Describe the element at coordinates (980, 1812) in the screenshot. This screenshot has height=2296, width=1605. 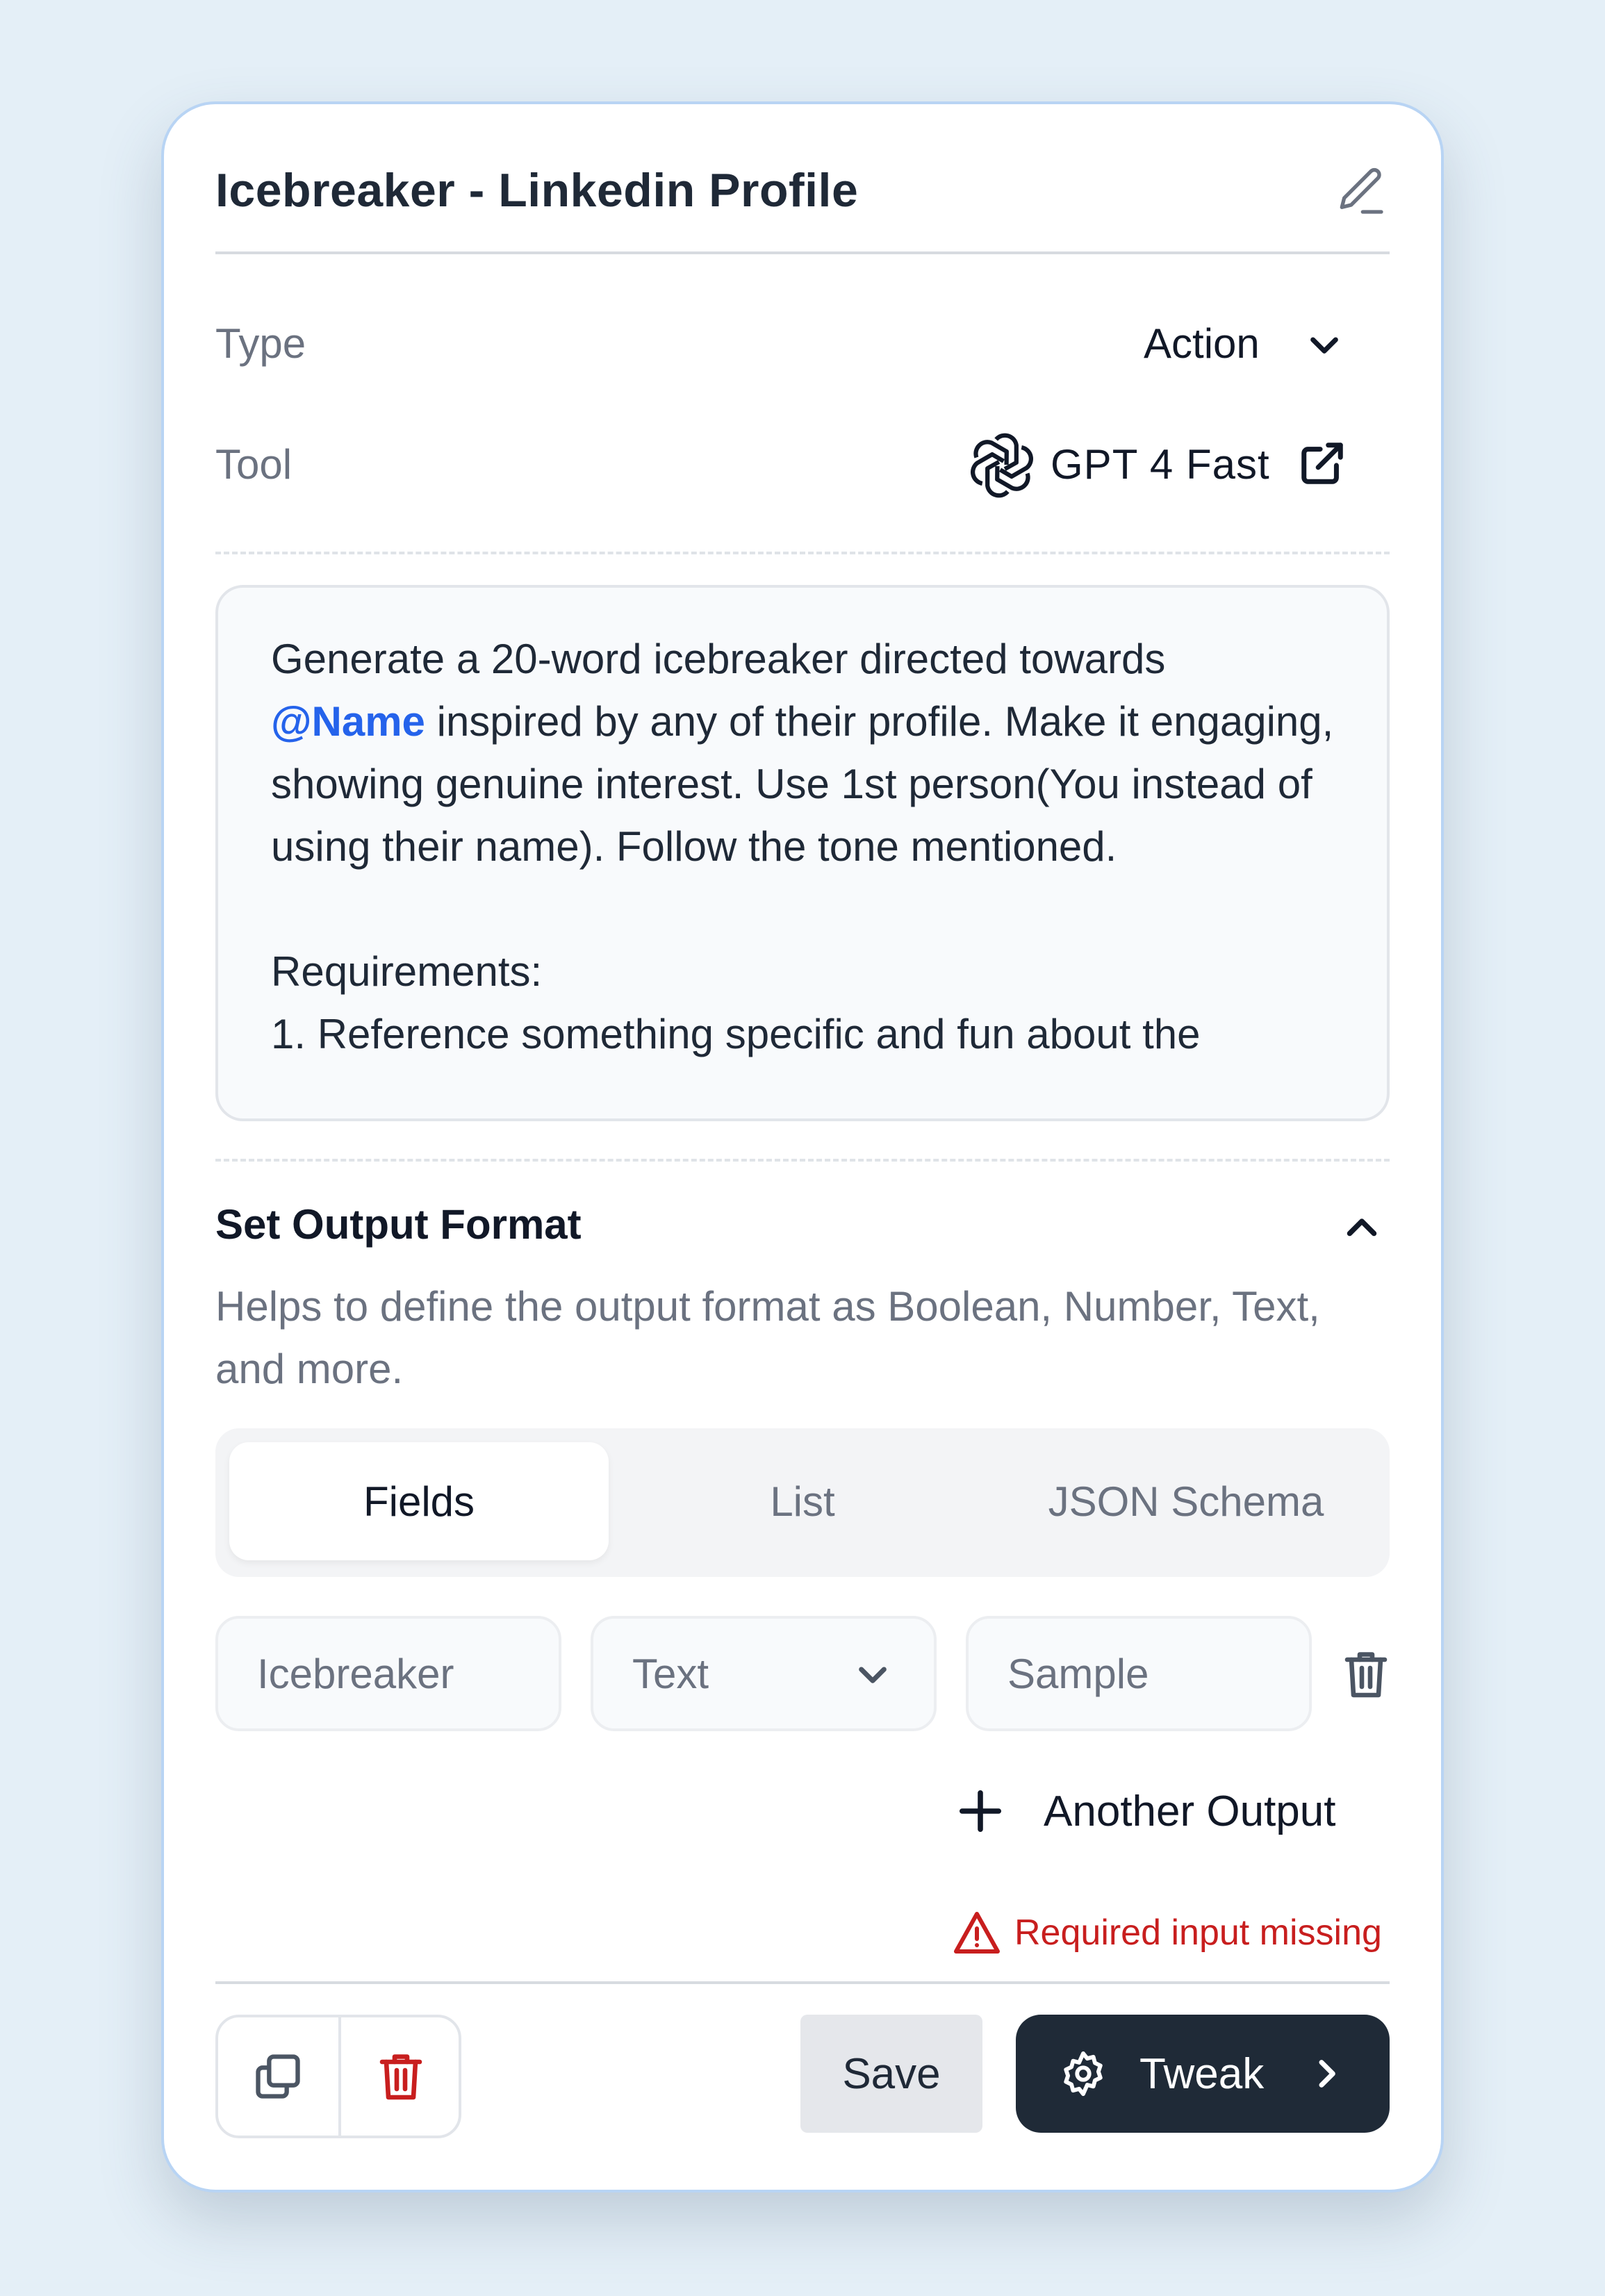
I see `plus-icon` at that location.